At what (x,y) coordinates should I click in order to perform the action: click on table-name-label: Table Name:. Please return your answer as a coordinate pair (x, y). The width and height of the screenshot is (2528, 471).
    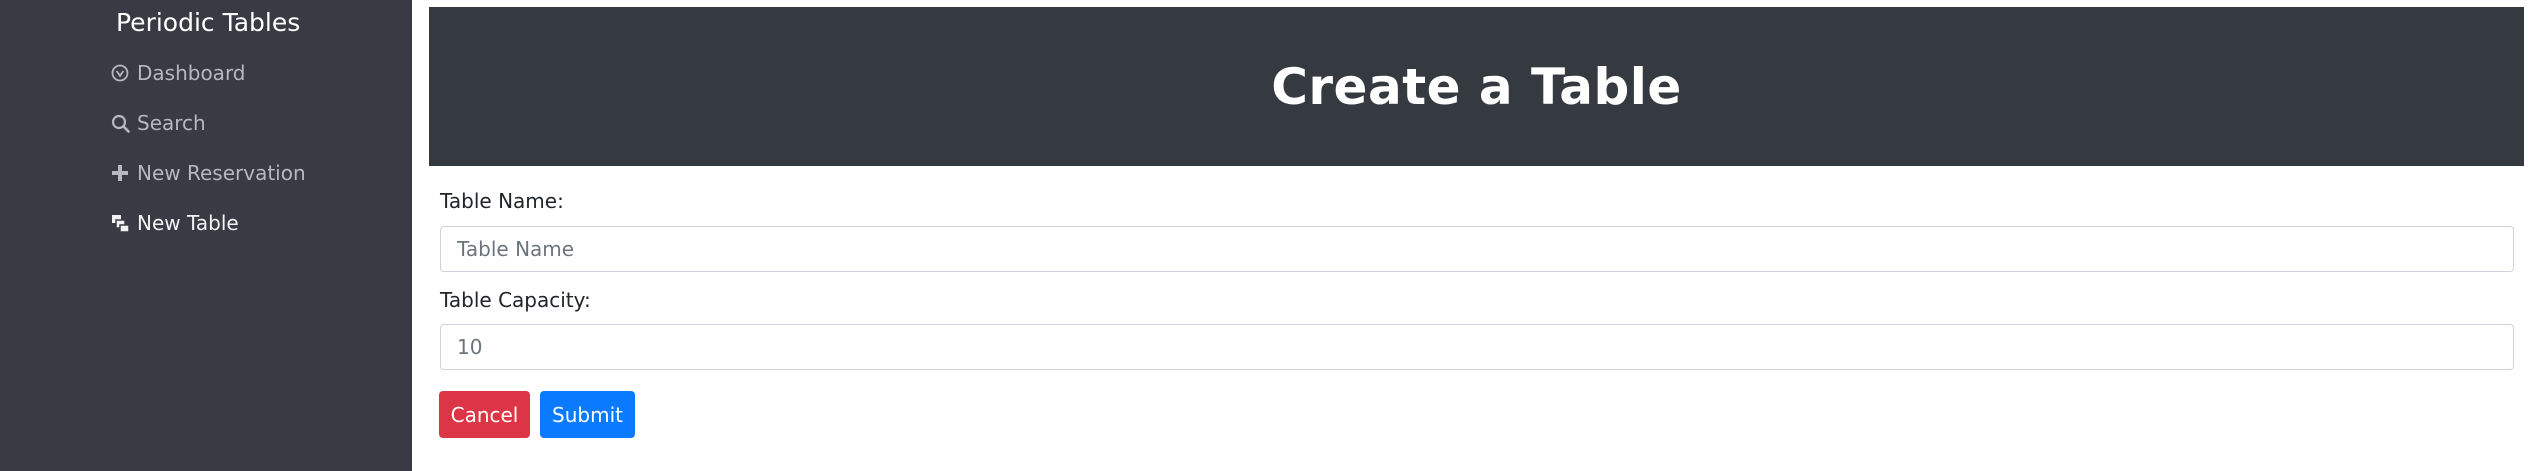
    Looking at the image, I should click on (502, 201).